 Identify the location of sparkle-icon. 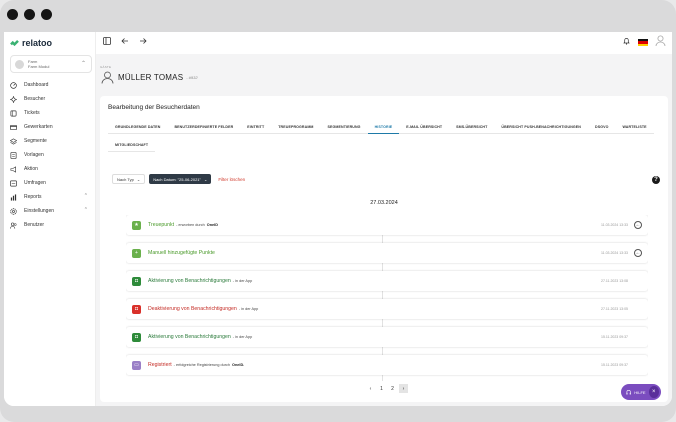
(13, 99).